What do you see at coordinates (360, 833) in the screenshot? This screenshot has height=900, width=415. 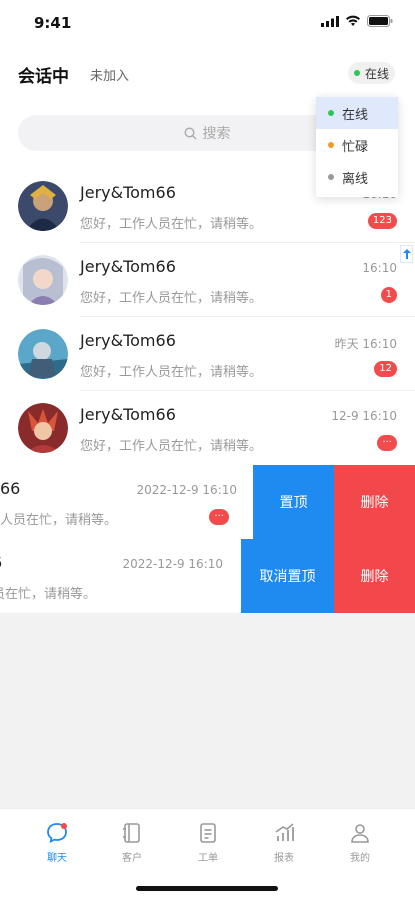 I see `profile-icon` at bounding box center [360, 833].